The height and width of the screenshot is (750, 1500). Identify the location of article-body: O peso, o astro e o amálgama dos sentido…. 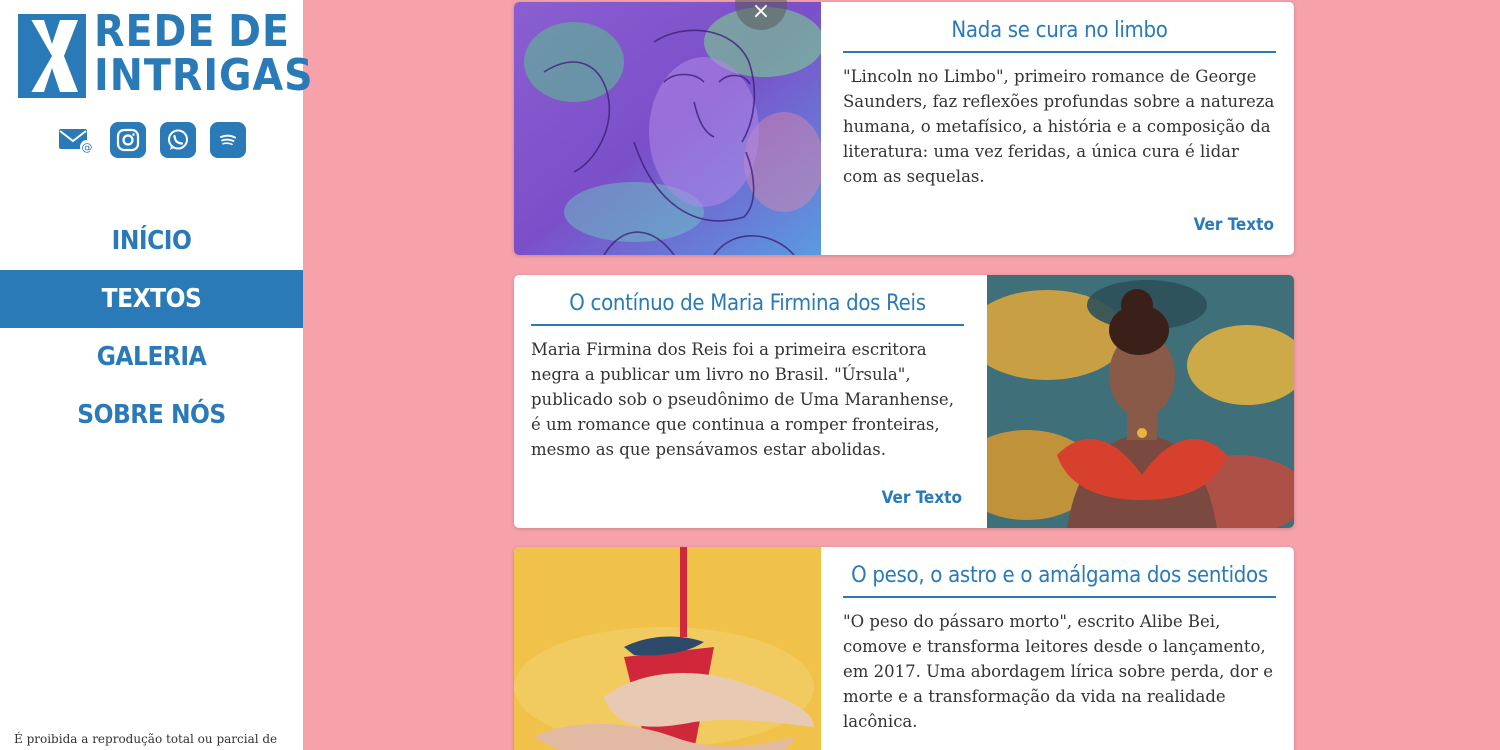
(1059, 648).